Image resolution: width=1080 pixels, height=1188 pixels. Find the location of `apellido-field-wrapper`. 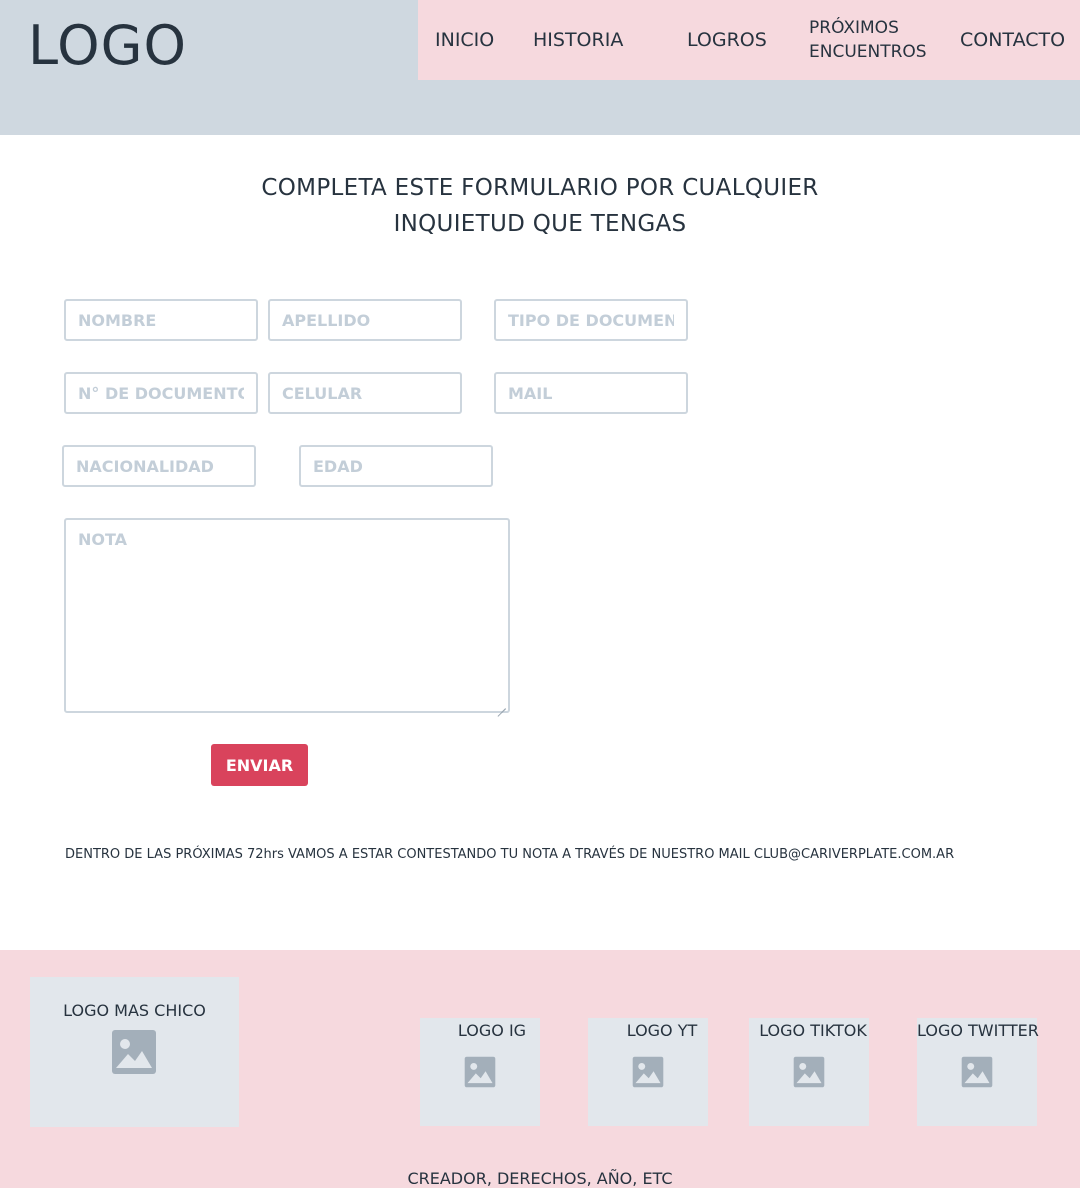

apellido-field-wrapper is located at coordinates (365, 320).